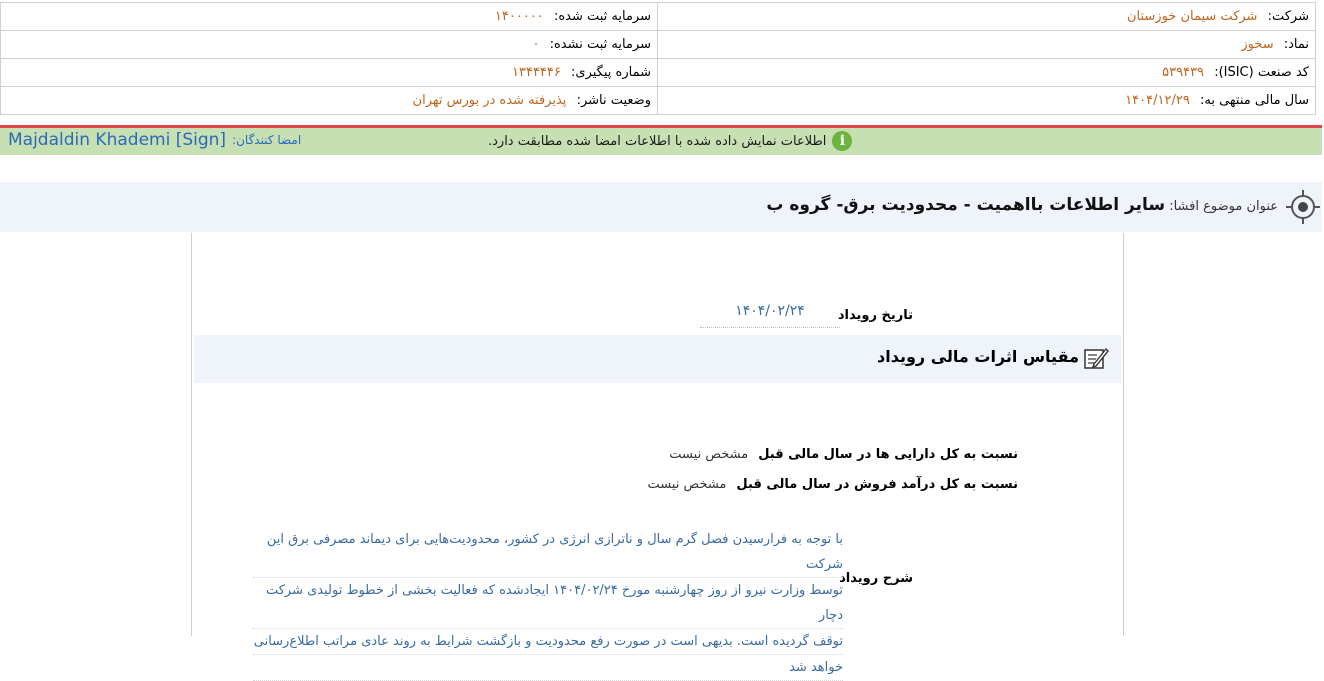  I want to click on company-cell: شرکت: شرکت سیمان خوزستان, so click(986, 16).